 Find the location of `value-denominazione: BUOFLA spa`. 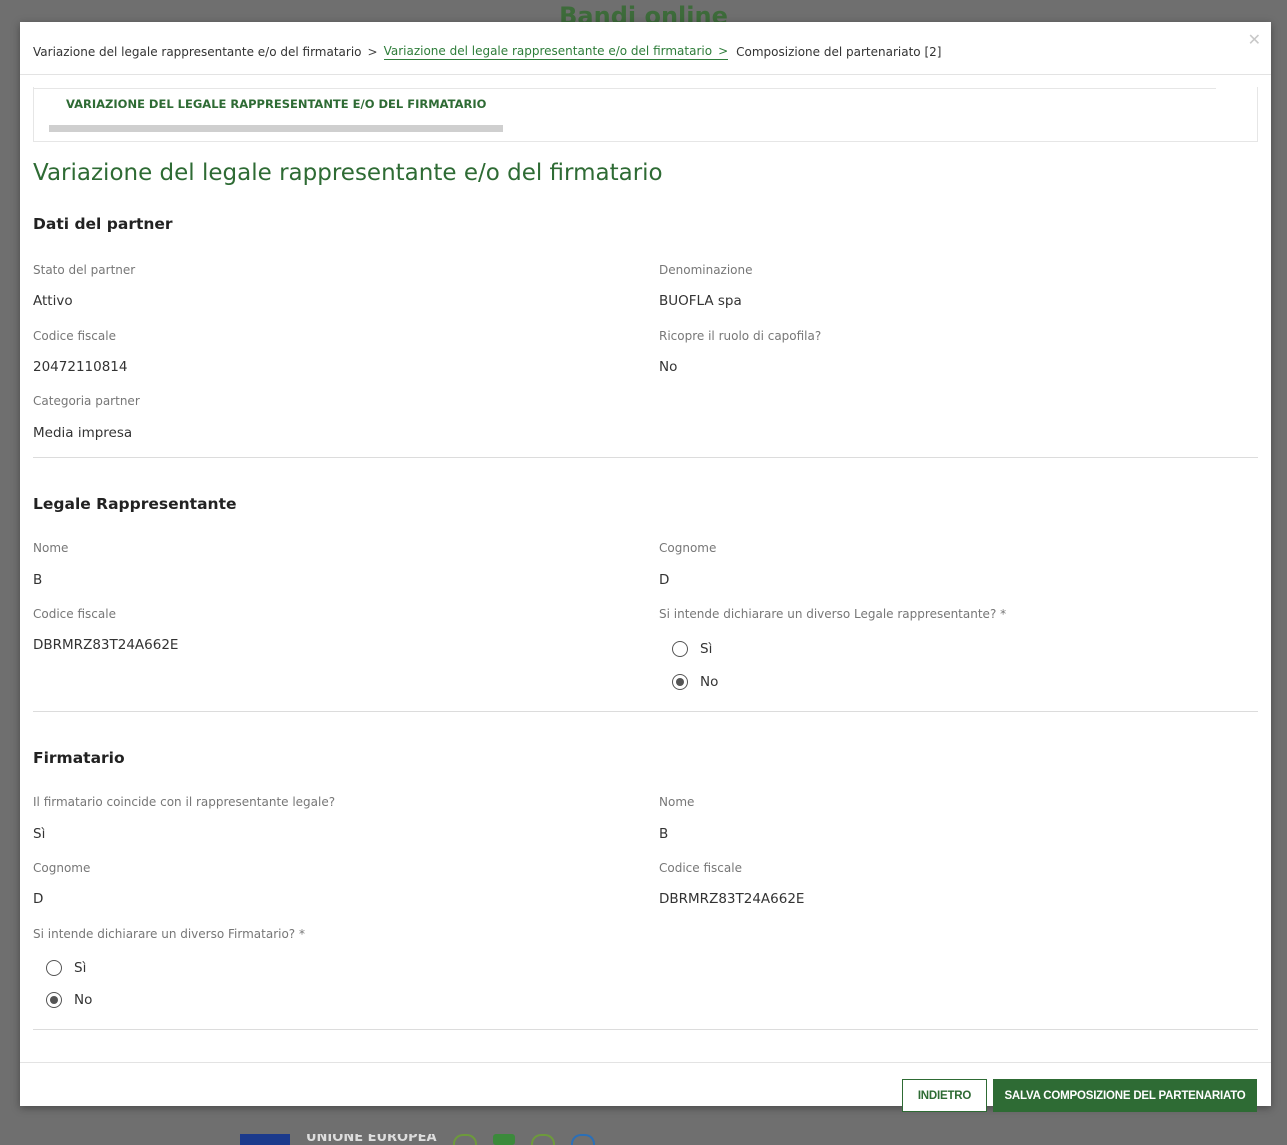

value-denominazione: BUOFLA spa is located at coordinates (700, 301).